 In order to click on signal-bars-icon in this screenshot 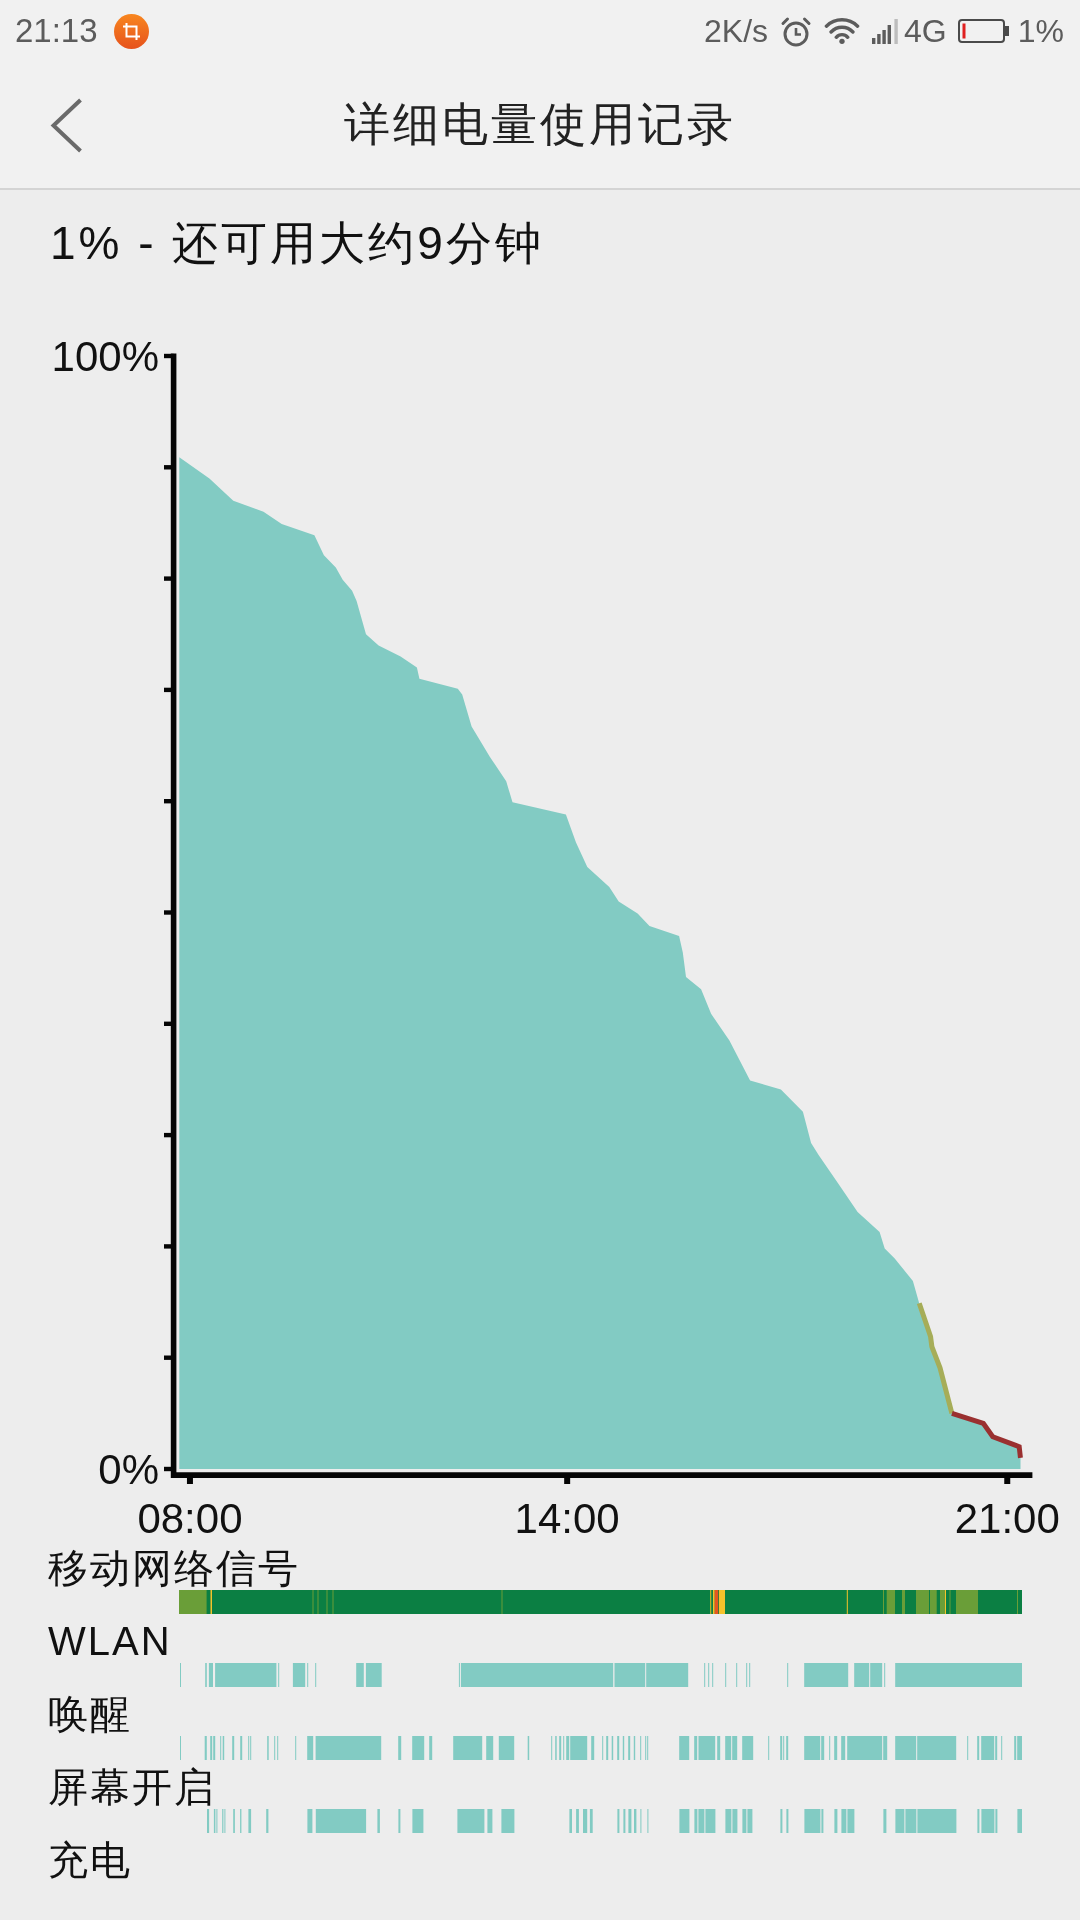, I will do `click(885, 31)`.